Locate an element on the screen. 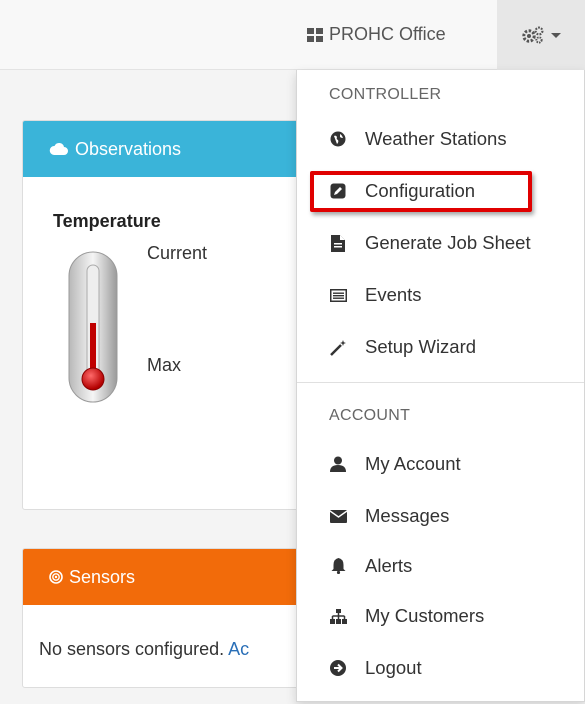 The image size is (585, 704). menu-item-my-account: My Account is located at coordinates (441, 464).